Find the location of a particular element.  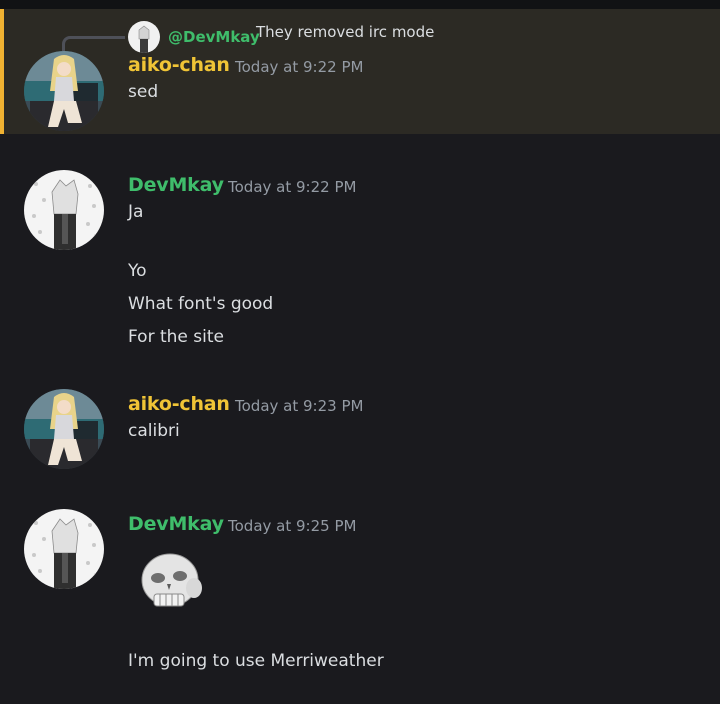

message-text: For the site is located at coordinates (176, 337).